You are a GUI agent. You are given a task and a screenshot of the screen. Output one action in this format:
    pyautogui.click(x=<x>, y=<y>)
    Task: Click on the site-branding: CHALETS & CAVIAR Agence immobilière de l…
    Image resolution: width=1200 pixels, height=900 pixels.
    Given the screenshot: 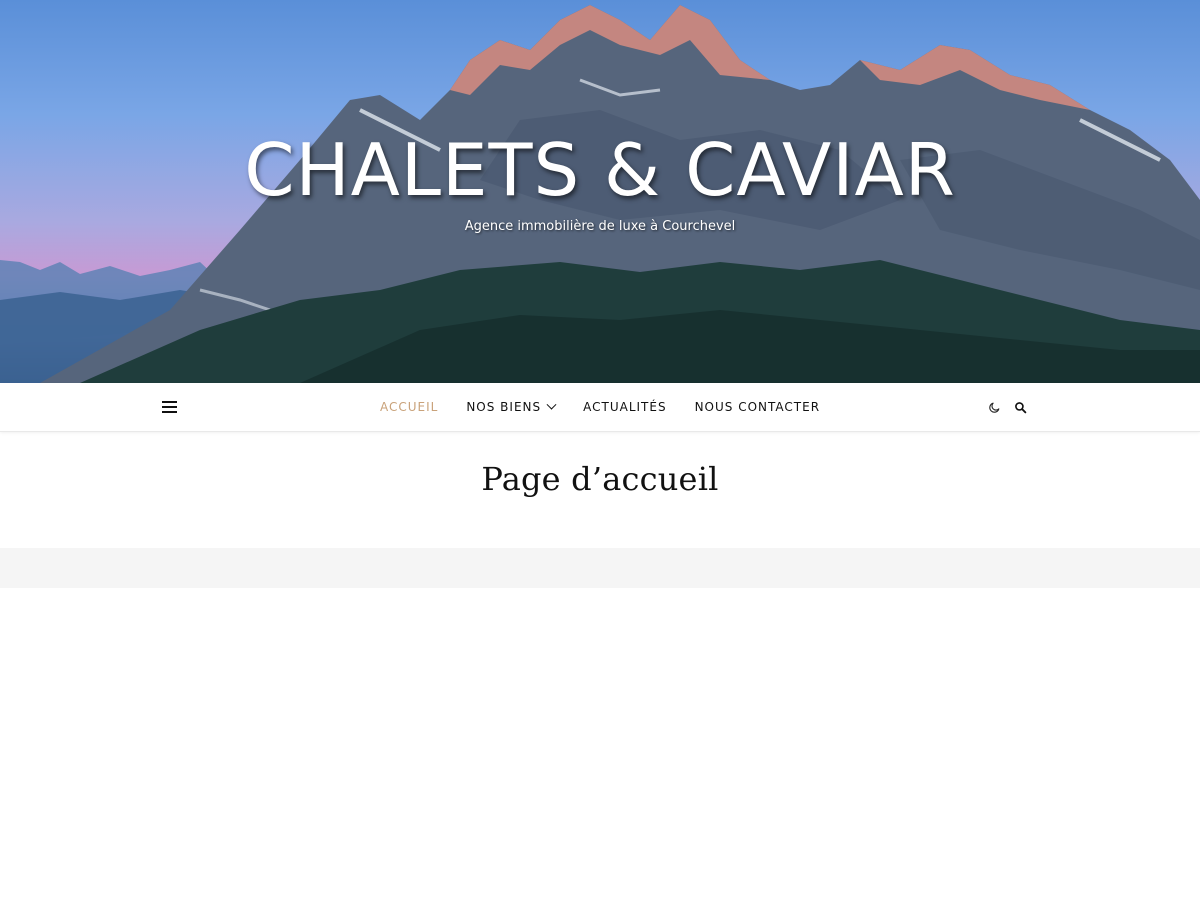 What is the action you would take?
    pyautogui.click(x=600, y=179)
    